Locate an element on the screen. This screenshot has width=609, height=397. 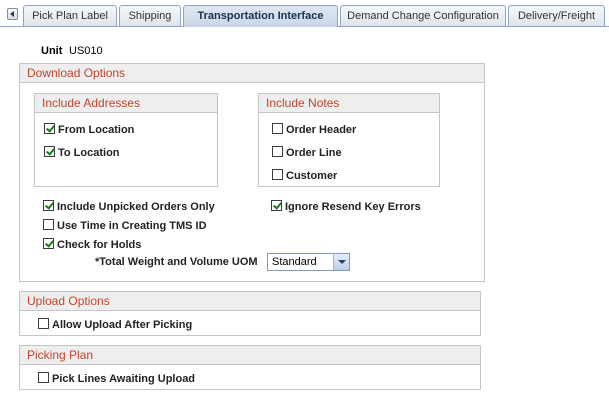
to-location-label: To Location is located at coordinates (89, 153).